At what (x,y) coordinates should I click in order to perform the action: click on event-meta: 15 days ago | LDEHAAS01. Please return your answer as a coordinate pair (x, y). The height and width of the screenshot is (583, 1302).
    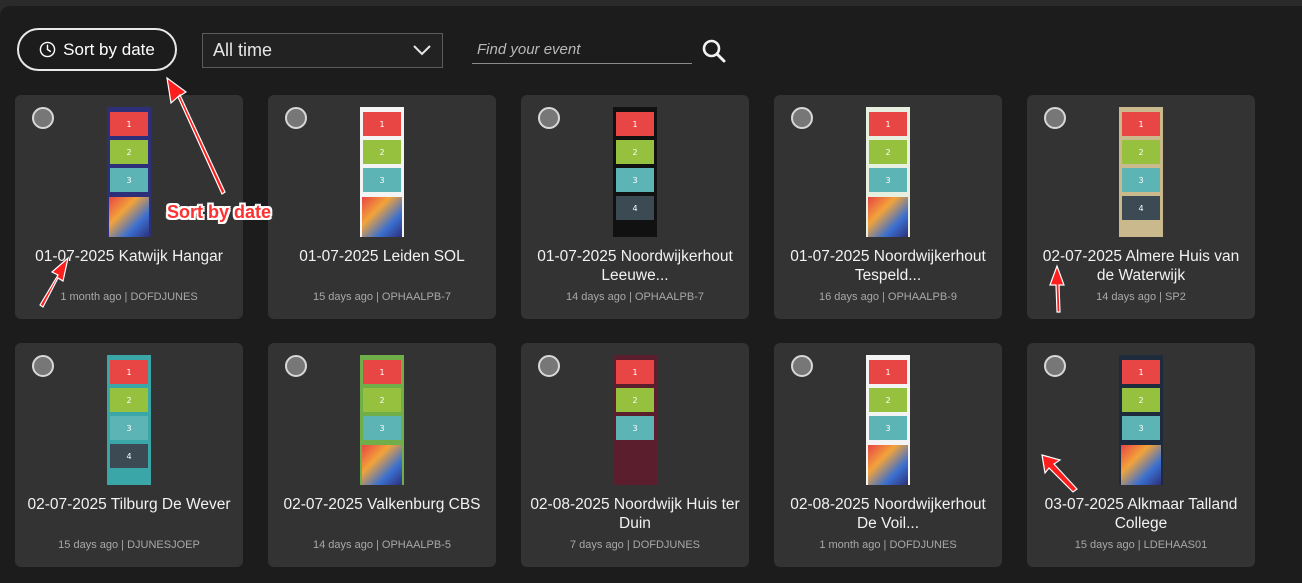
    Looking at the image, I should click on (1141, 545).